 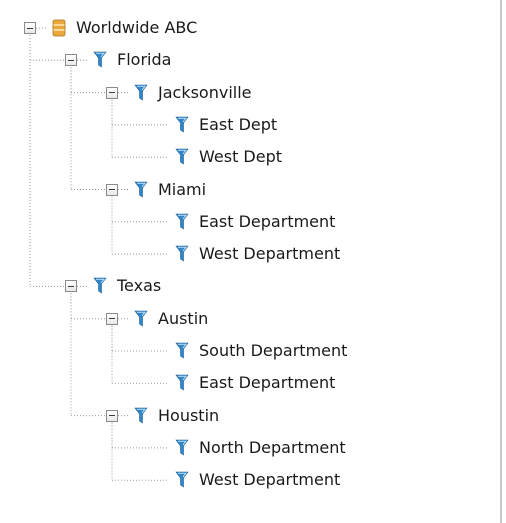 I want to click on tree-node-jacksonville: Jacksonville, so click(x=179, y=93).